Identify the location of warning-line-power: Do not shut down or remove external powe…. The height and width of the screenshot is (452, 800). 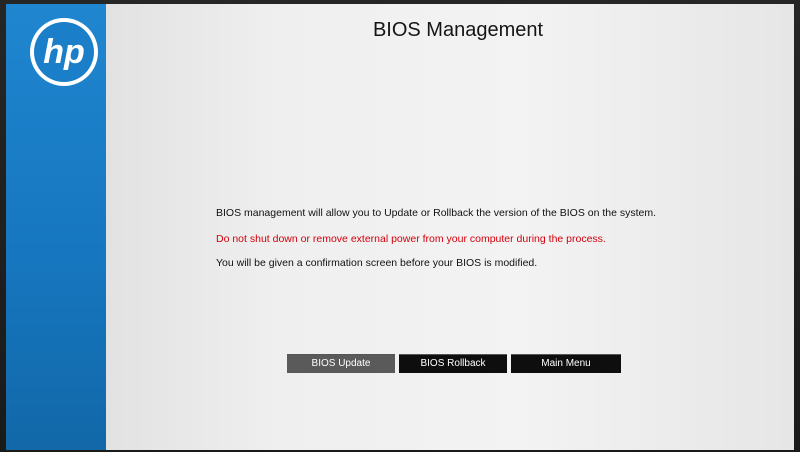
(411, 239).